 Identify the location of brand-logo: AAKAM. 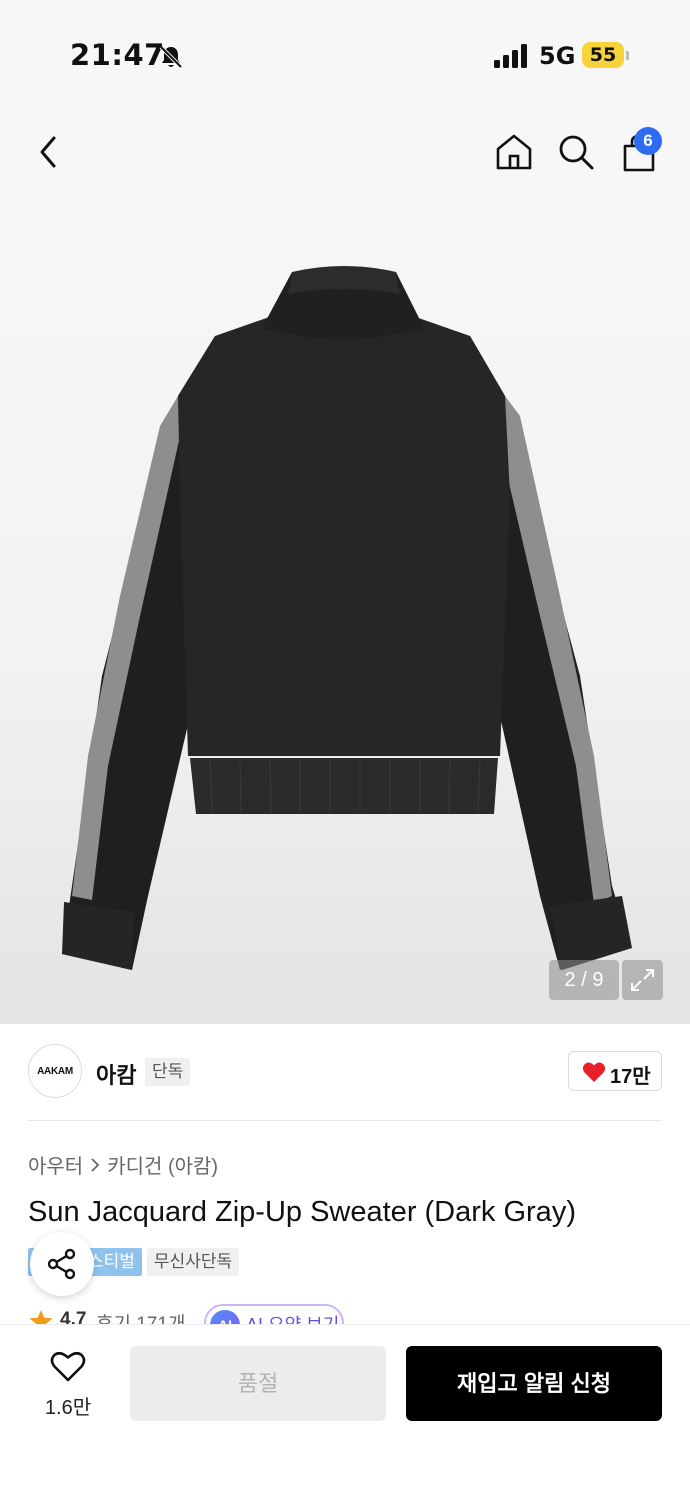
(55, 1071).